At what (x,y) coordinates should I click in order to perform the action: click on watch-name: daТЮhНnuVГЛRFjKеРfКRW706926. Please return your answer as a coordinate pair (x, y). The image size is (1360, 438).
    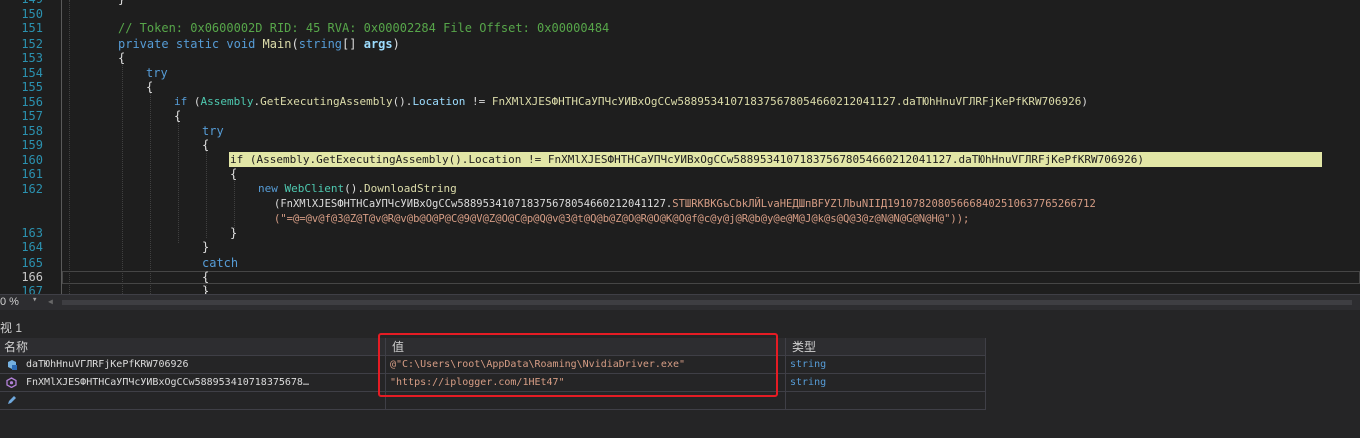
    Looking at the image, I should click on (107, 364).